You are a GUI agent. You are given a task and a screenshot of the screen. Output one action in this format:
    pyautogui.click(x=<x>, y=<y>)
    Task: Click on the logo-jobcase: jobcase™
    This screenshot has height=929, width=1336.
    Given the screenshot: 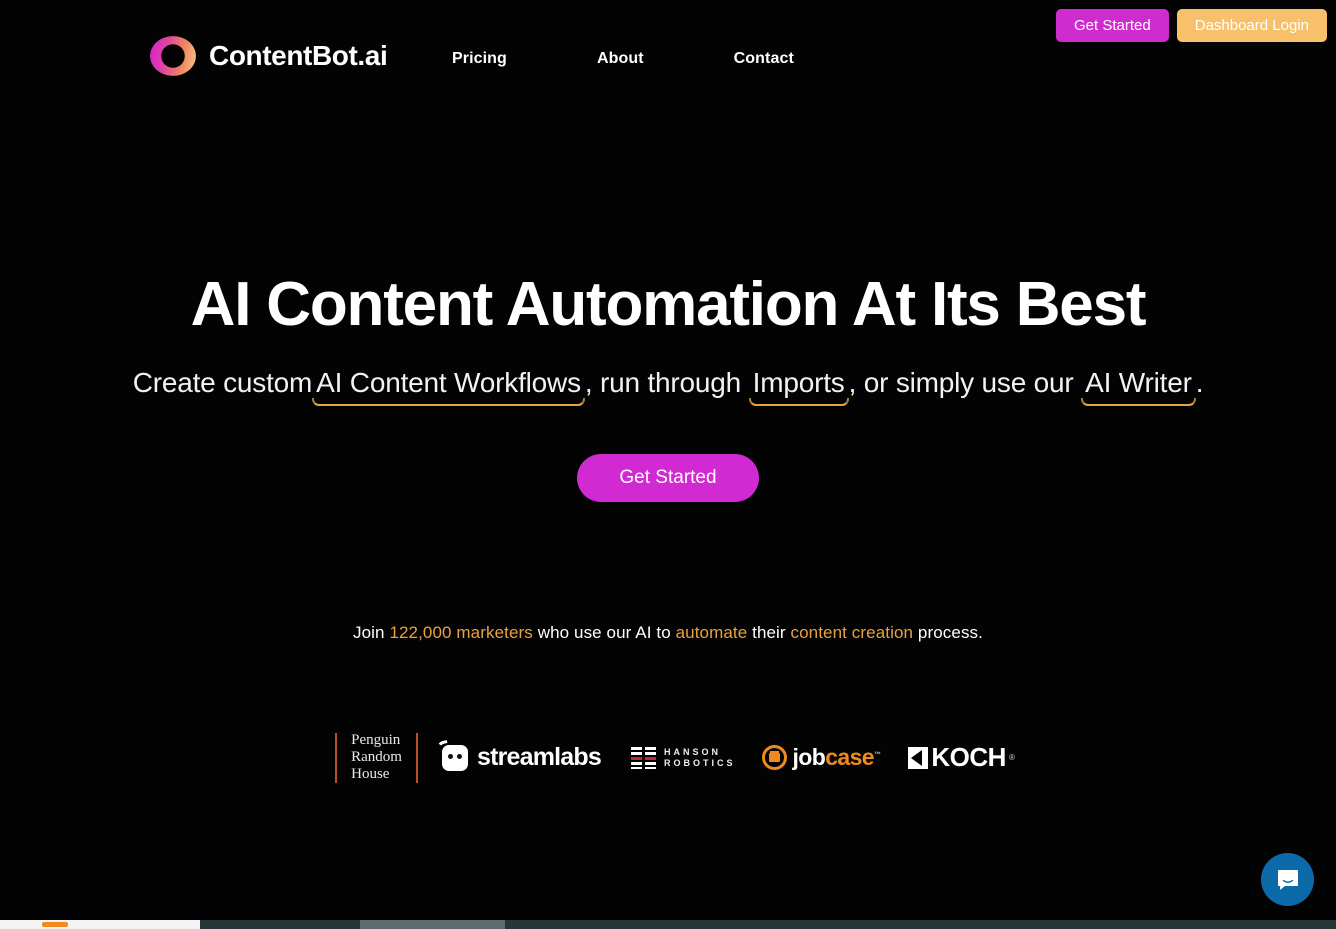 What is the action you would take?
    pyautogui.click(x=821, y=757)
    